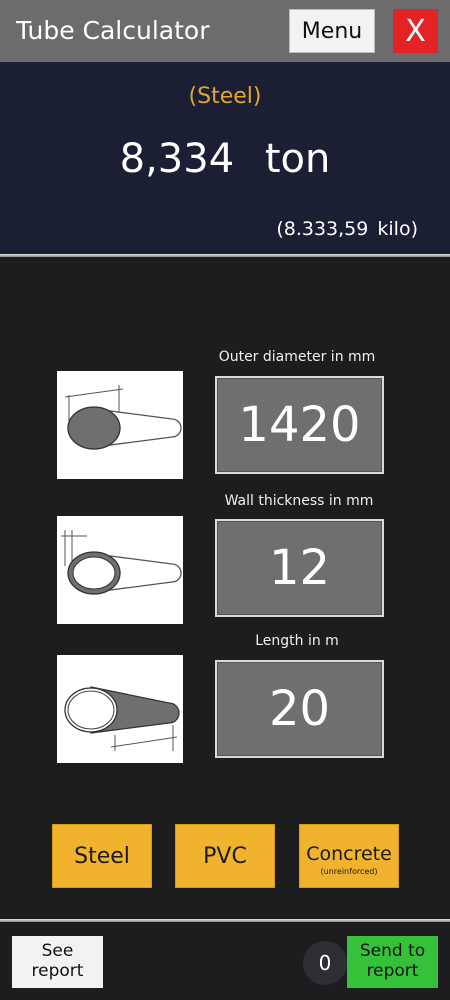 This screenshot has width=450, height=1000. I want to click on tube-outer-diameter-icon, so click(120, 425).